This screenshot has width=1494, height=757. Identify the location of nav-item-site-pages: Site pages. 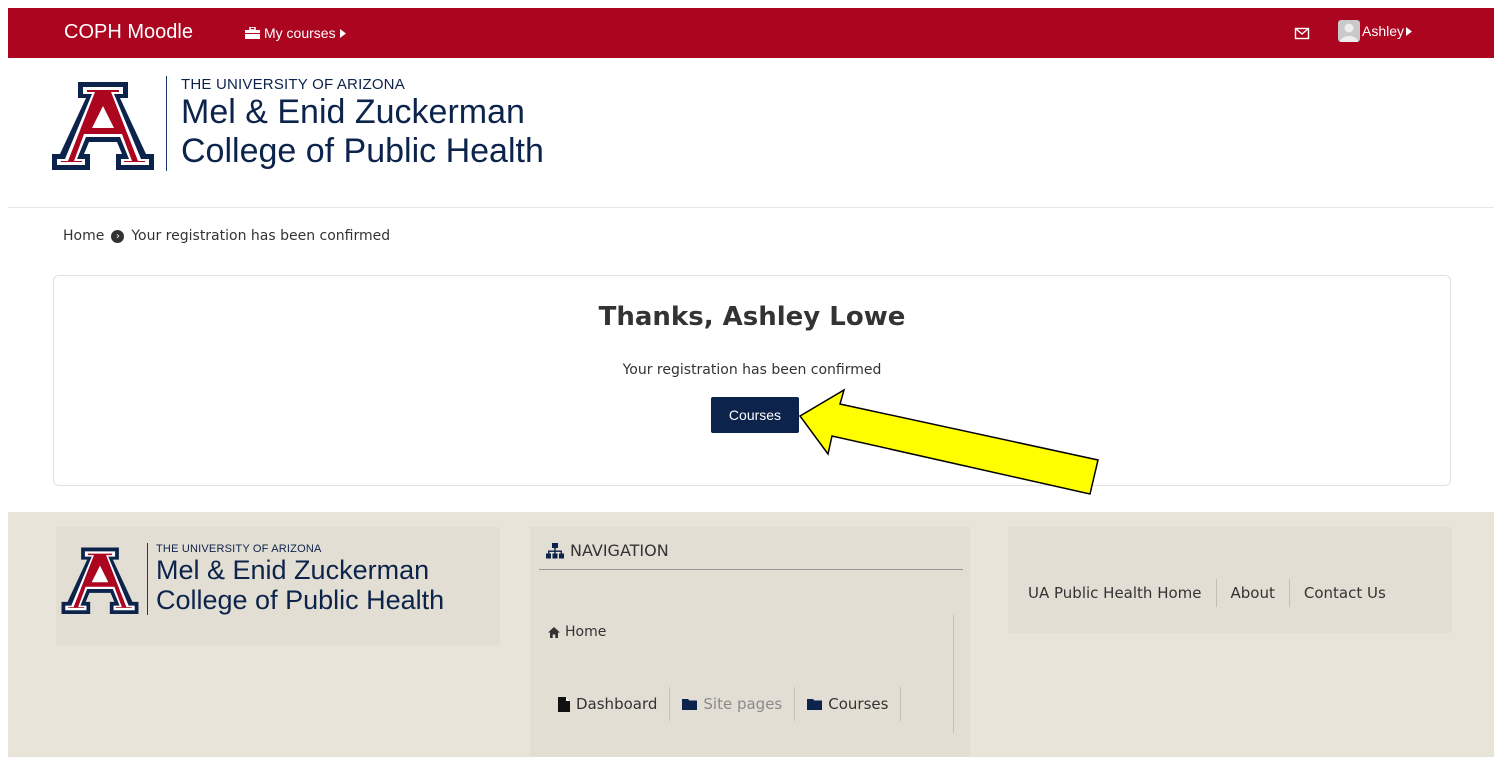
(733, 704).